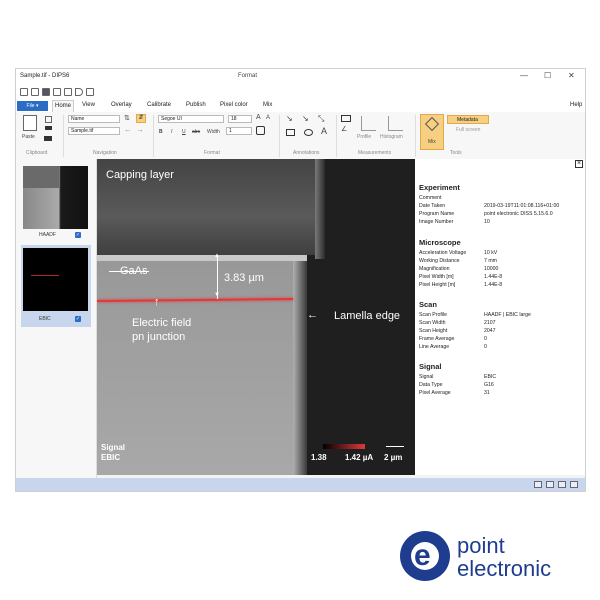 The height and width of the screenshot is (600, 600). I want to click on context-tab-format: Format, so click(247, 76).